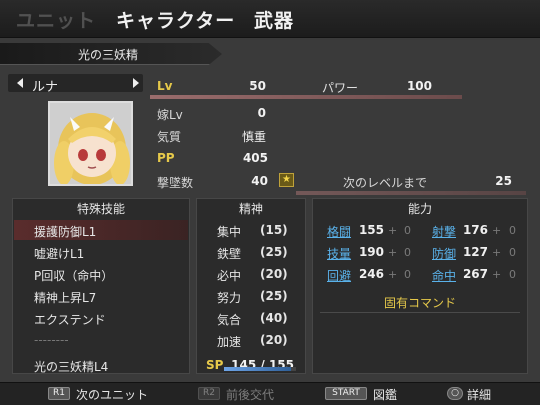 The image size is (540, 405). I want to click on power-label: パワー, so click(340, 88).